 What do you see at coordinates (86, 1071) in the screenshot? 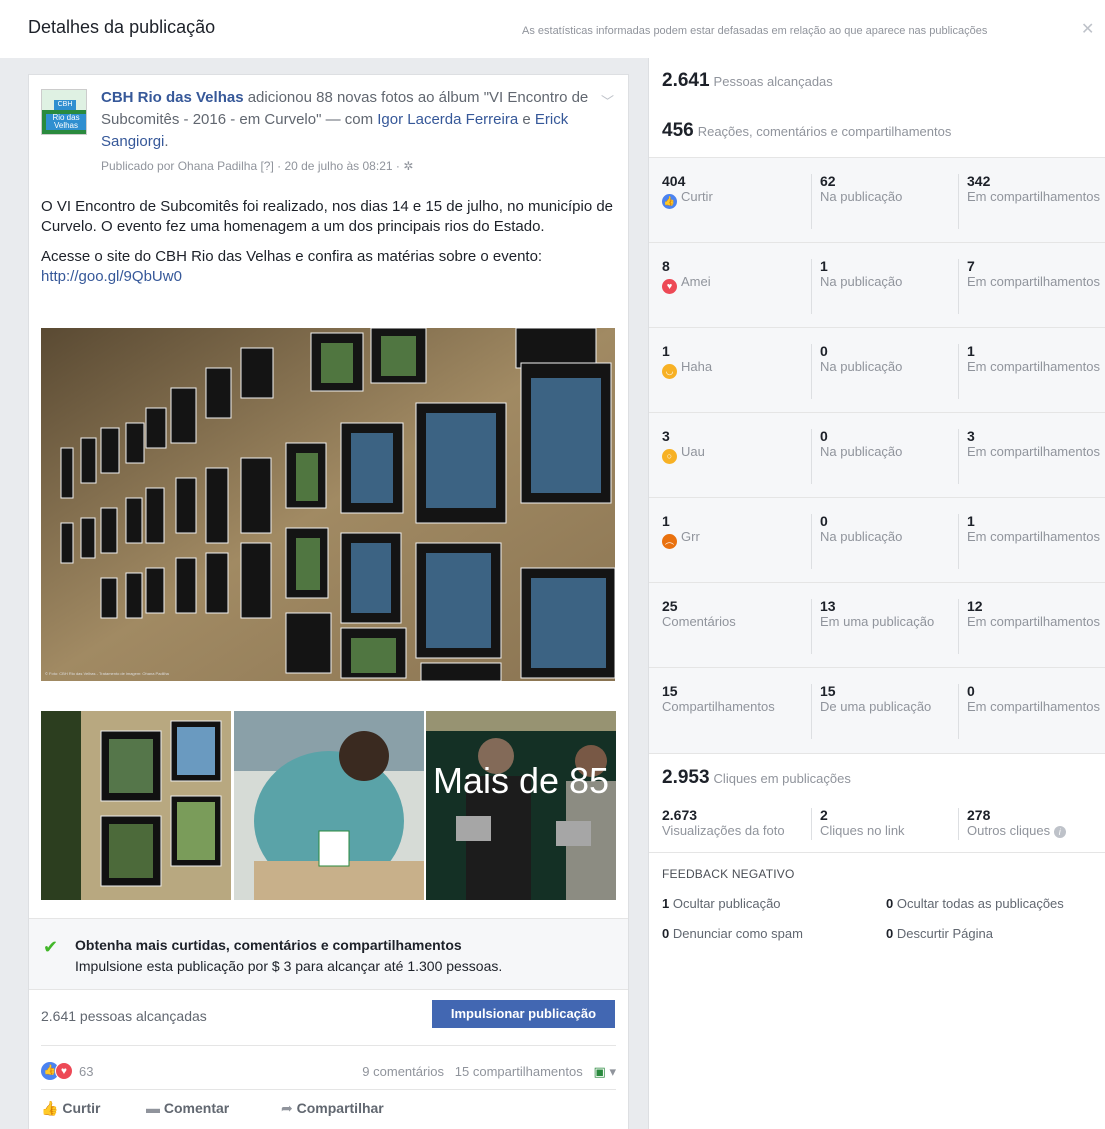
I see `reaction-count: 63` at bounding box center [86, 1071].